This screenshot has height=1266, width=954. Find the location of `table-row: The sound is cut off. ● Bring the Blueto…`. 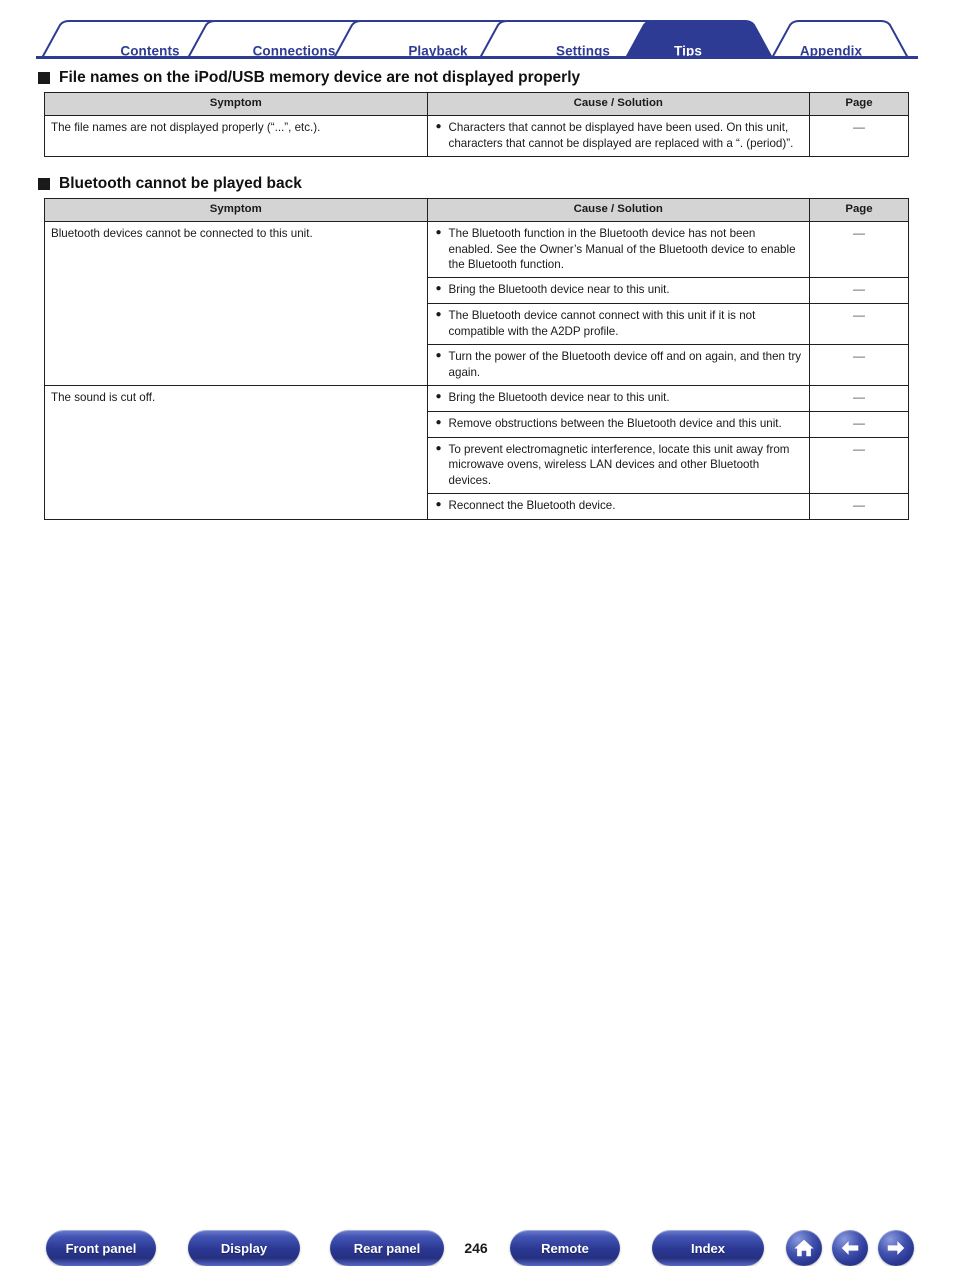

table-row: The sound is cut off. ● Bring the Blueto… is located at coordinates (476, 452).